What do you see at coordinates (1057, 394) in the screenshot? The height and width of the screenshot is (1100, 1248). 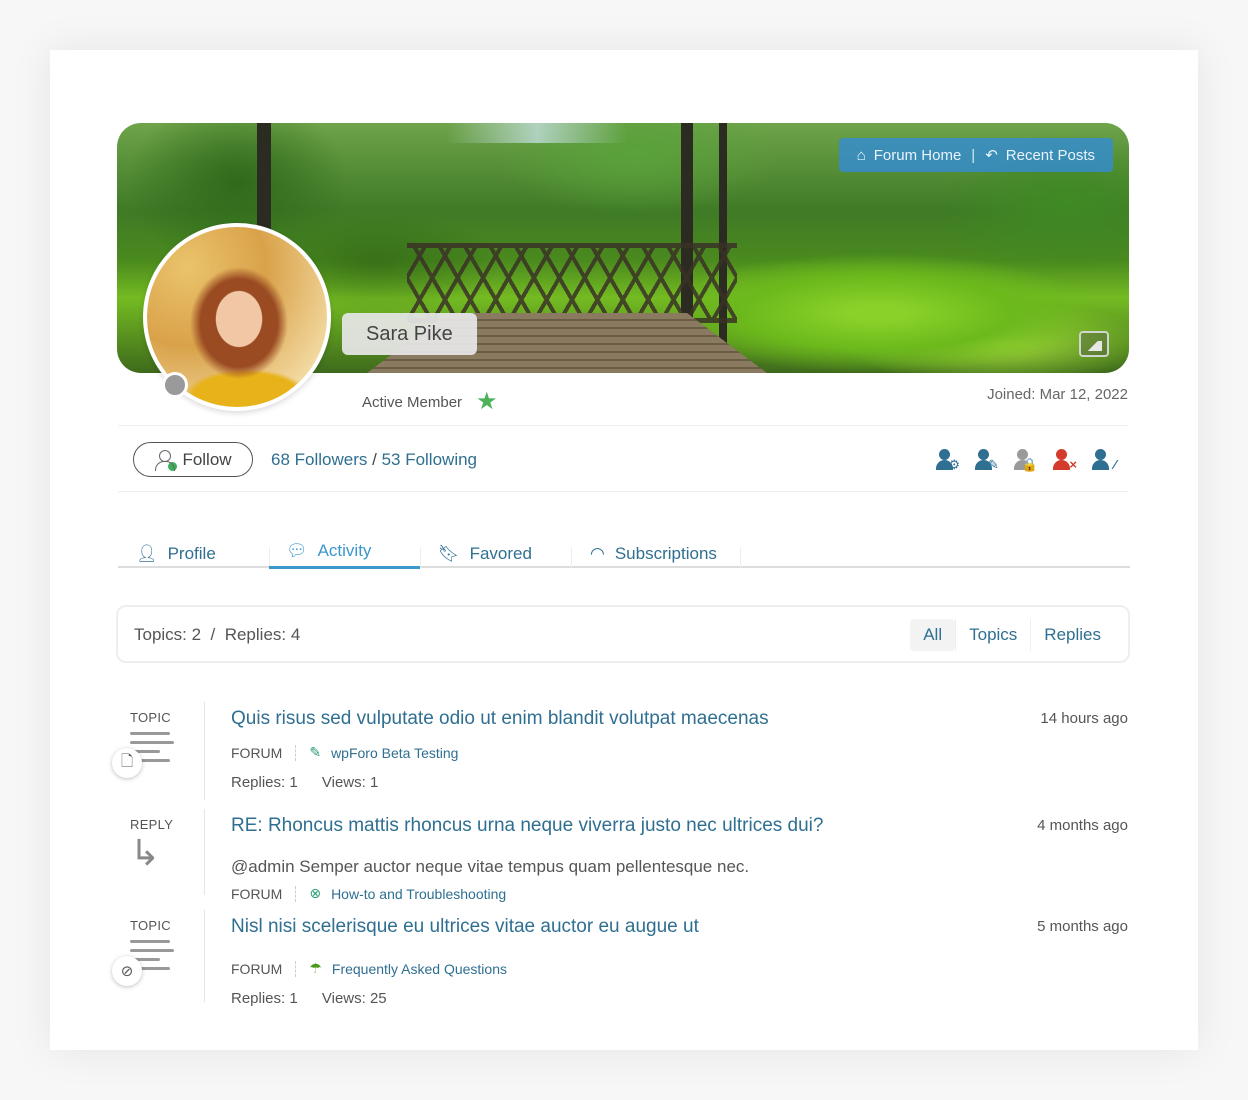 I see `joined-date: Joined: Mar 12, 2022` at bounding box center [1057, 394].